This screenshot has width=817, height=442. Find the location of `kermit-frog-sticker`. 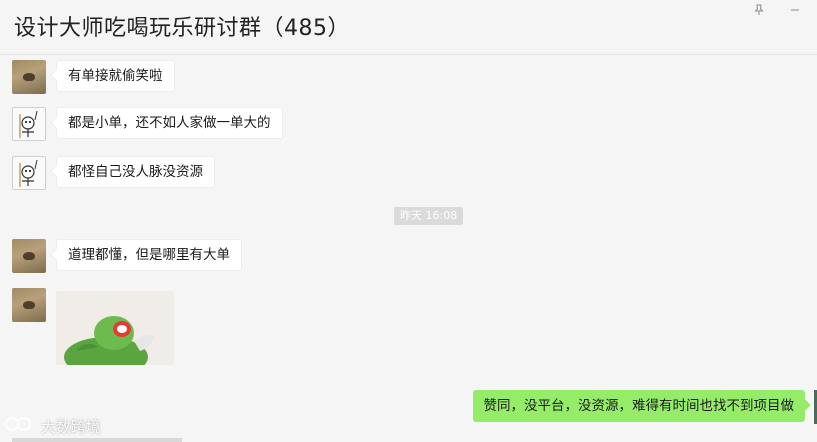

kermit-frog-sticker is located at coordinates (115, 328).